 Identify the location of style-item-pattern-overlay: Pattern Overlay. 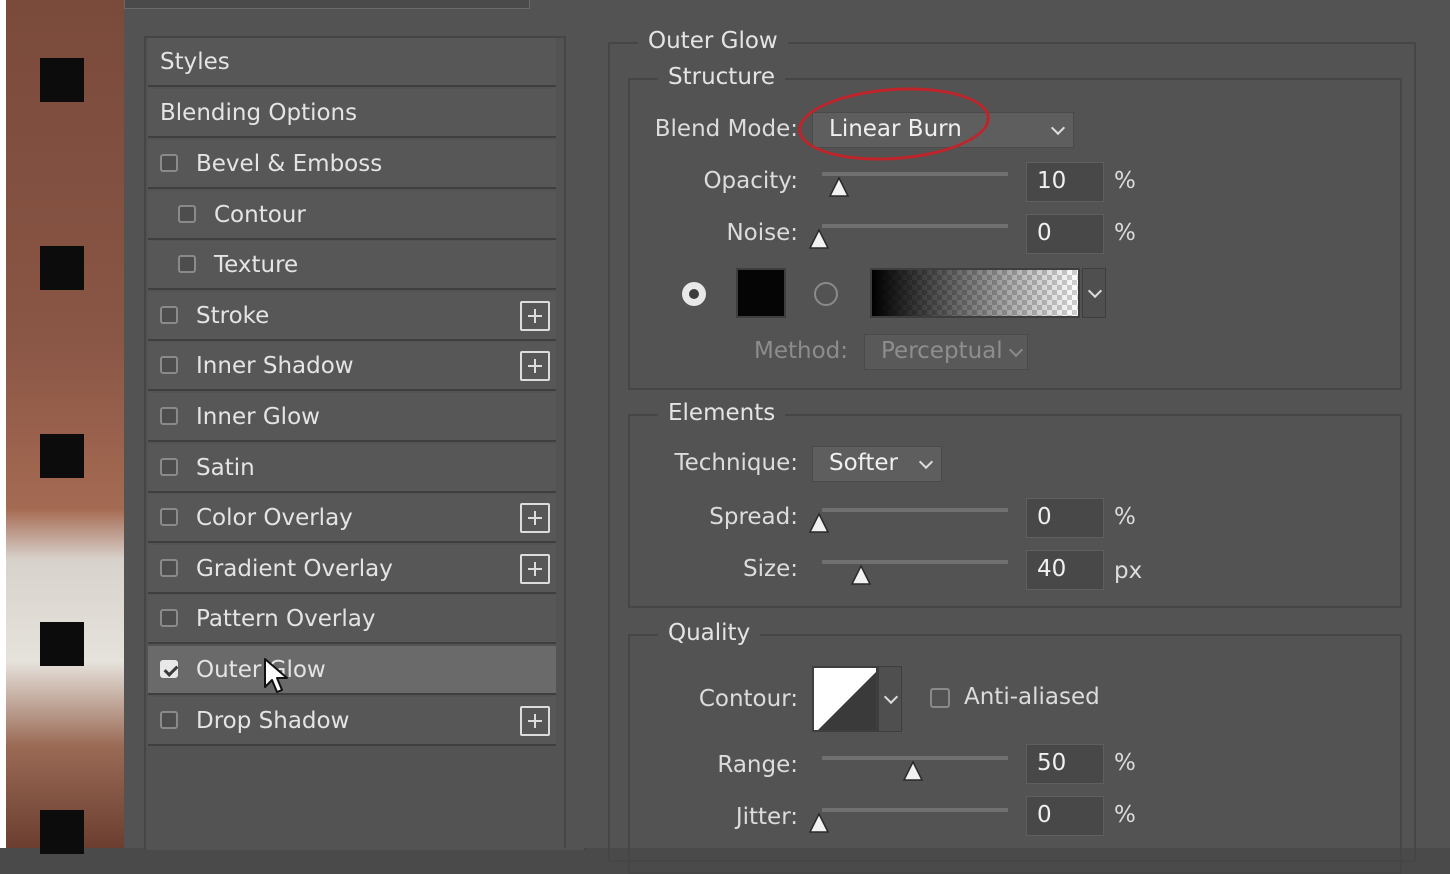
(352, 619).